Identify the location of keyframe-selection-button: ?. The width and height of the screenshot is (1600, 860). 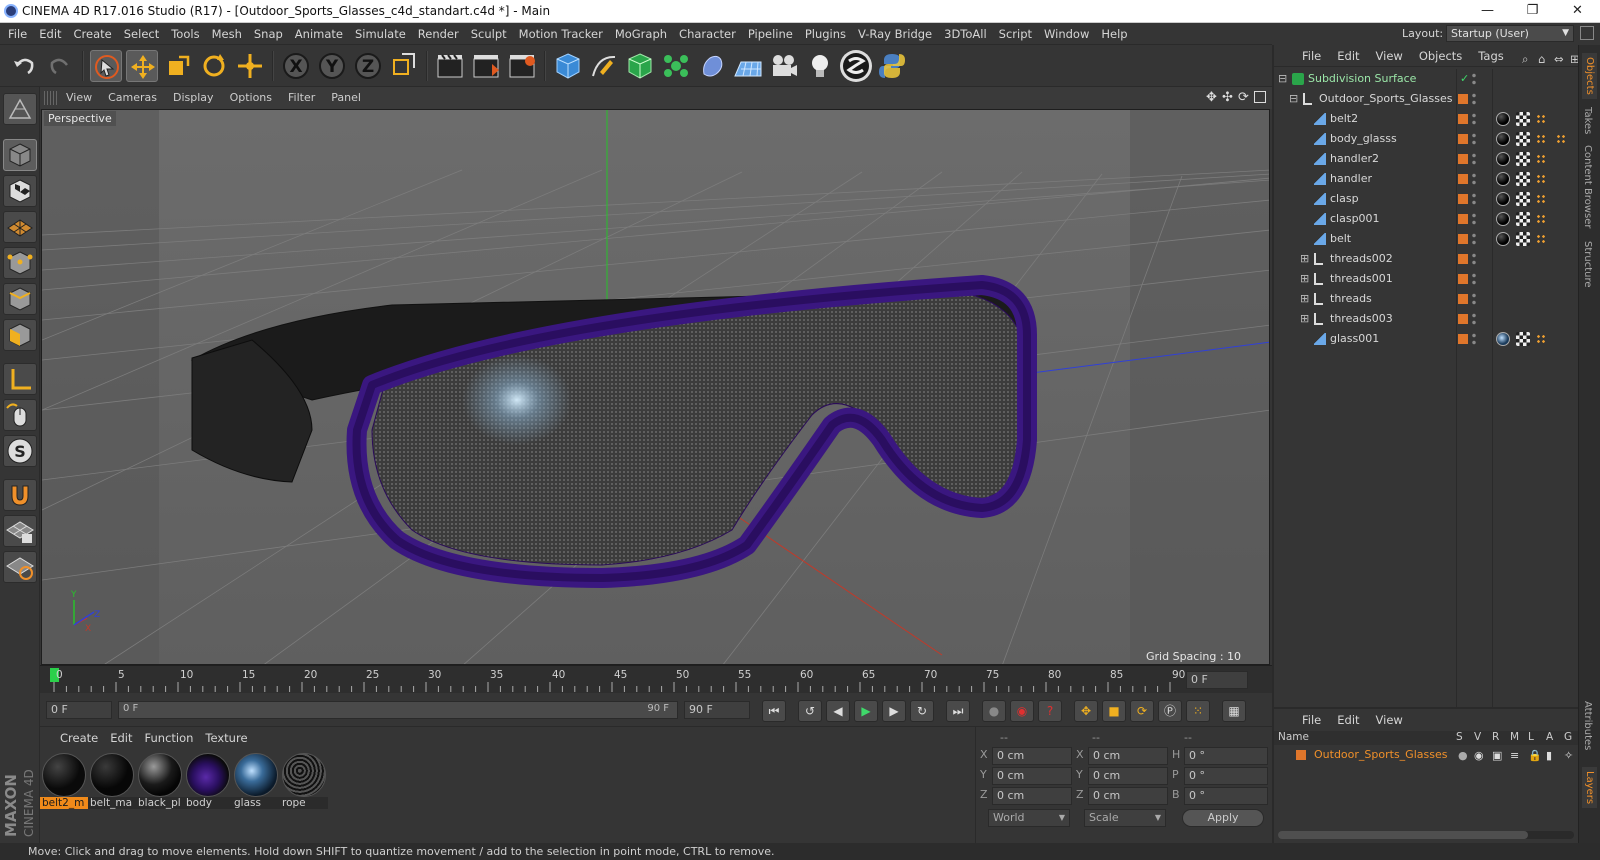
(1050, 711).